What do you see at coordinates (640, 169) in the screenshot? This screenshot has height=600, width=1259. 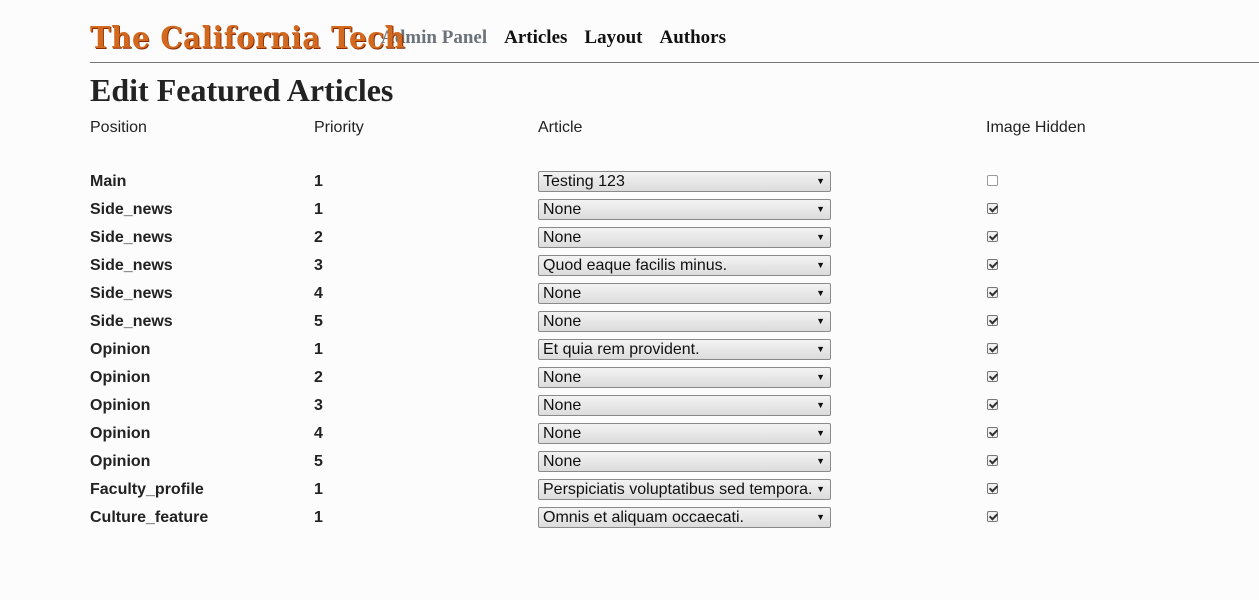 I see `table-row: Main 1 Testing 123 ▼` at bounding box center [640, 169].